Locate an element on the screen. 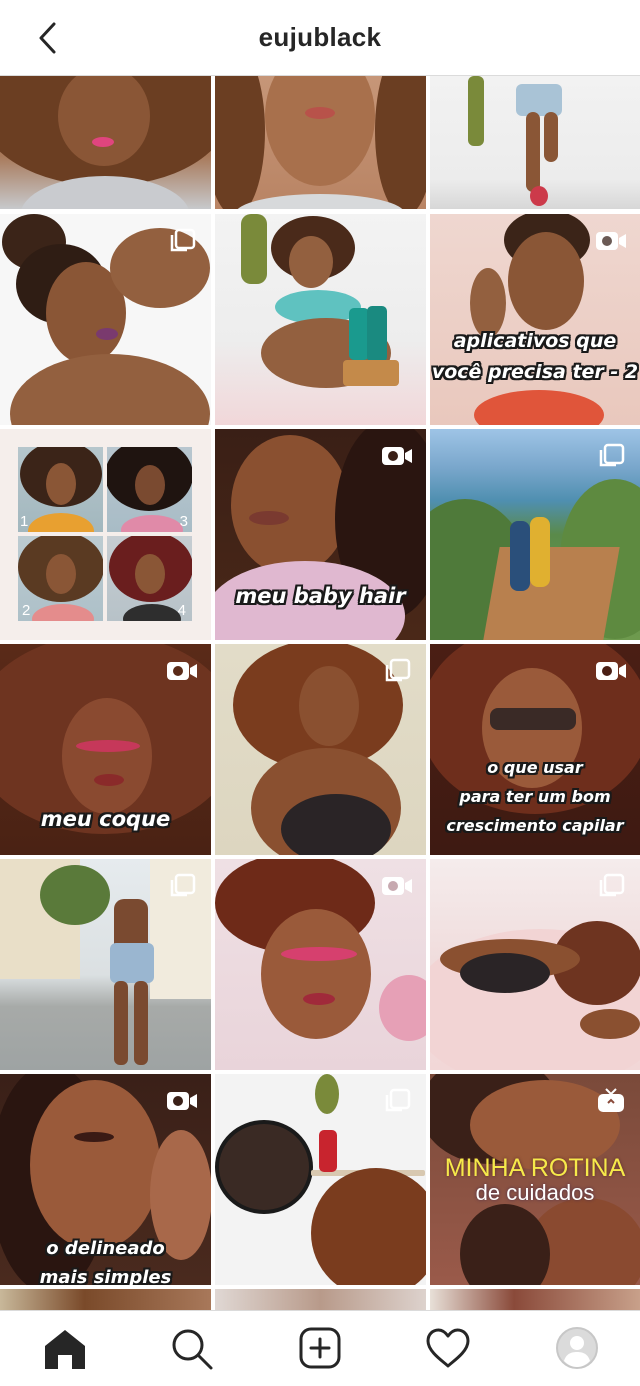  caption-line: você precisa ter - 2 is located at coordinates (535, 371).